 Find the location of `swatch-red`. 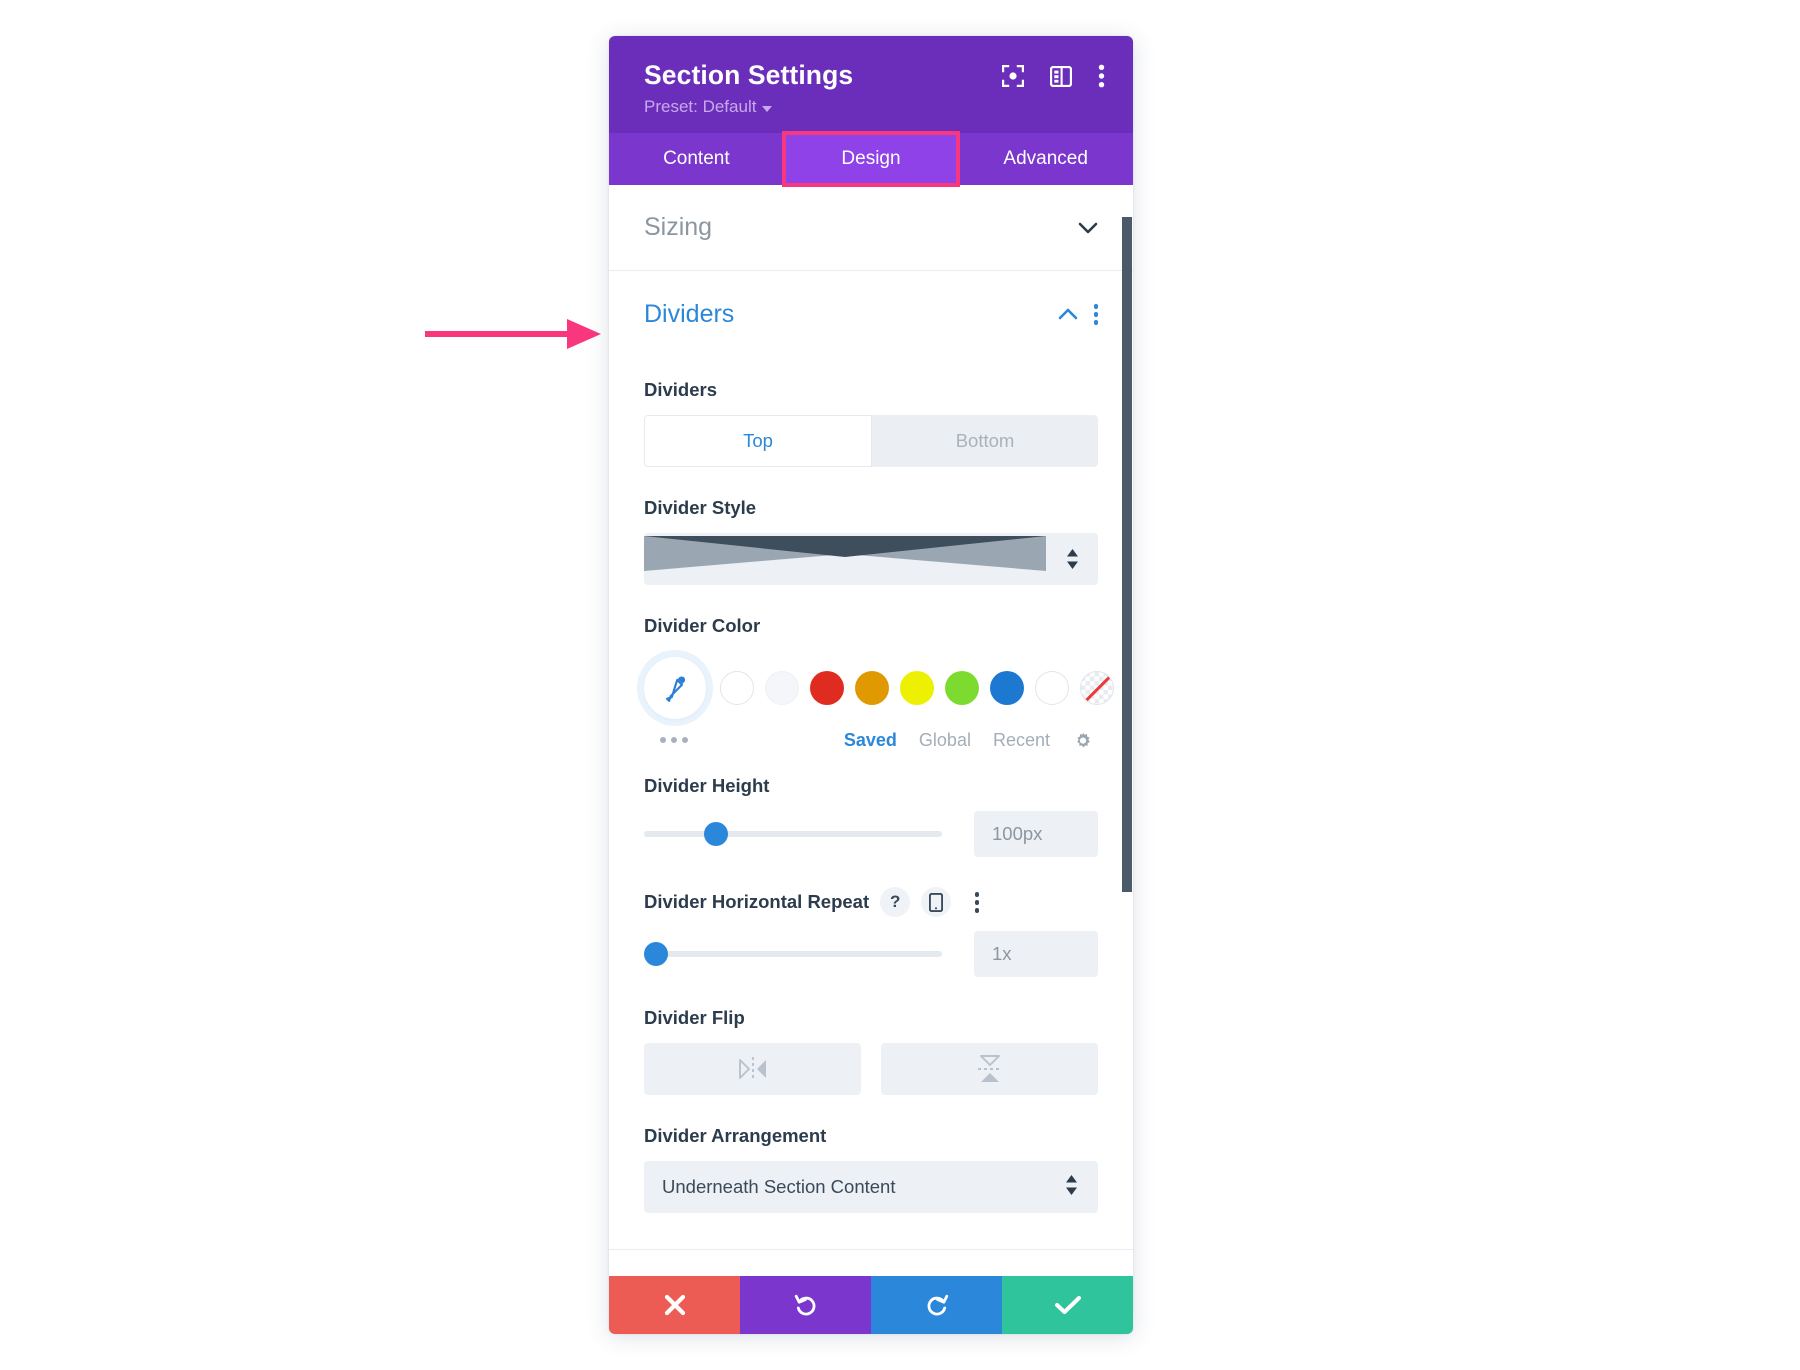

swatch-red is located at coordinates (827, 688).